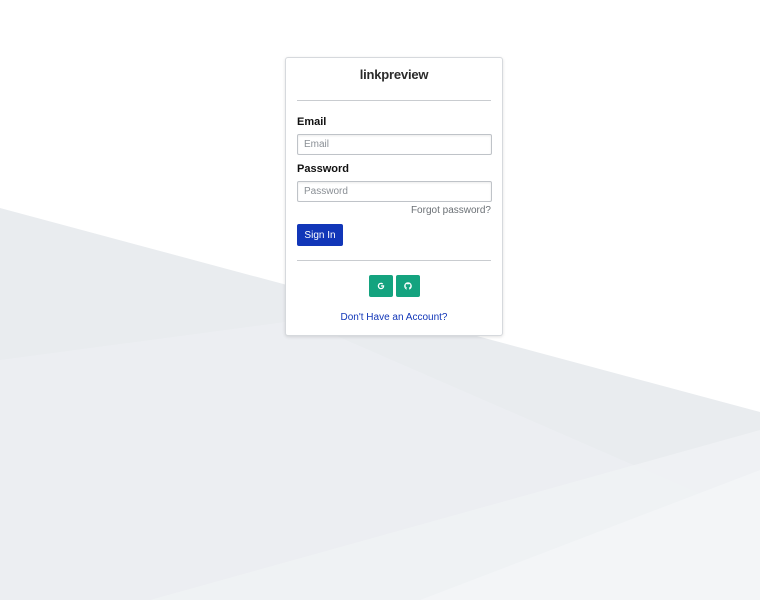 Image resolution: width=760 pixels, height=600 pixels. Describe the element at coordinates (394, 100) in the screenshot. I see `top-divider` at that location.